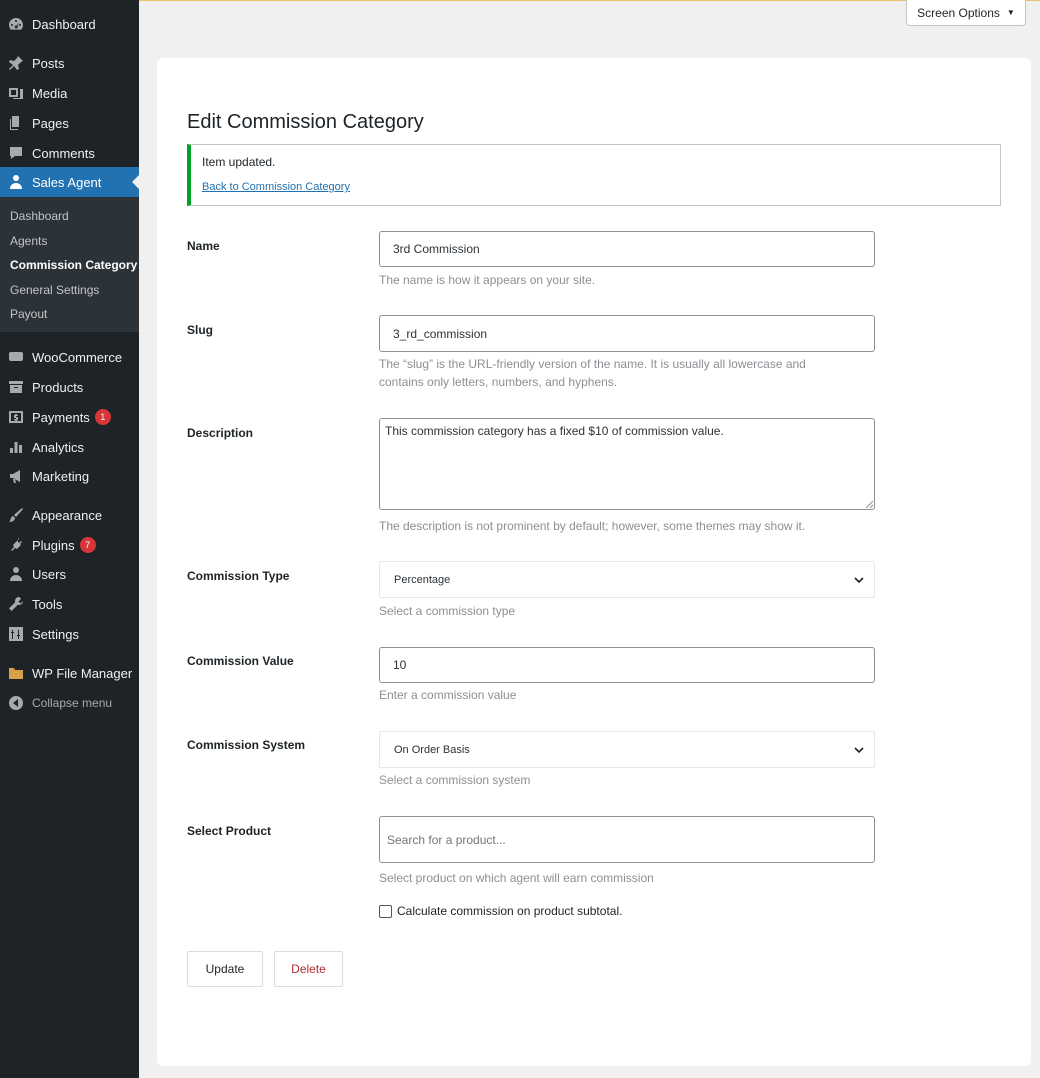 The height and width of the screenshot is (1078, 1040). I want to click on menu-appearance: Appearance, so click(69, 515).